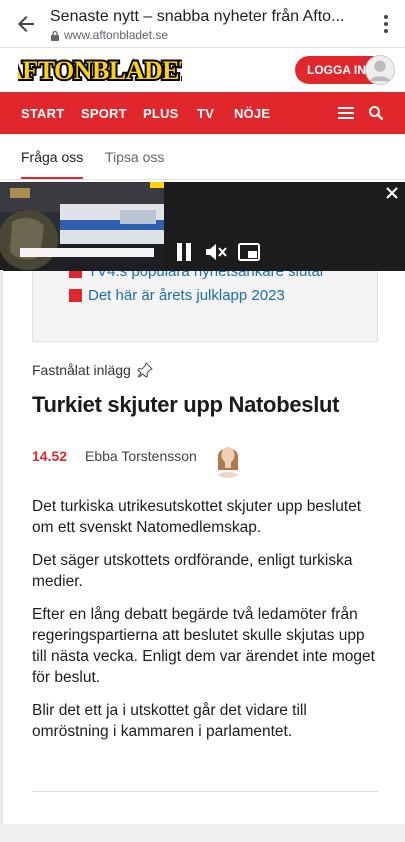 This screenshot has height=842, width=405. What do you see at coordinates (202, 458) in the screenshot?
I see `article-byline: 14.52 Ebba Torstensson` at bounding box center [202, 458].